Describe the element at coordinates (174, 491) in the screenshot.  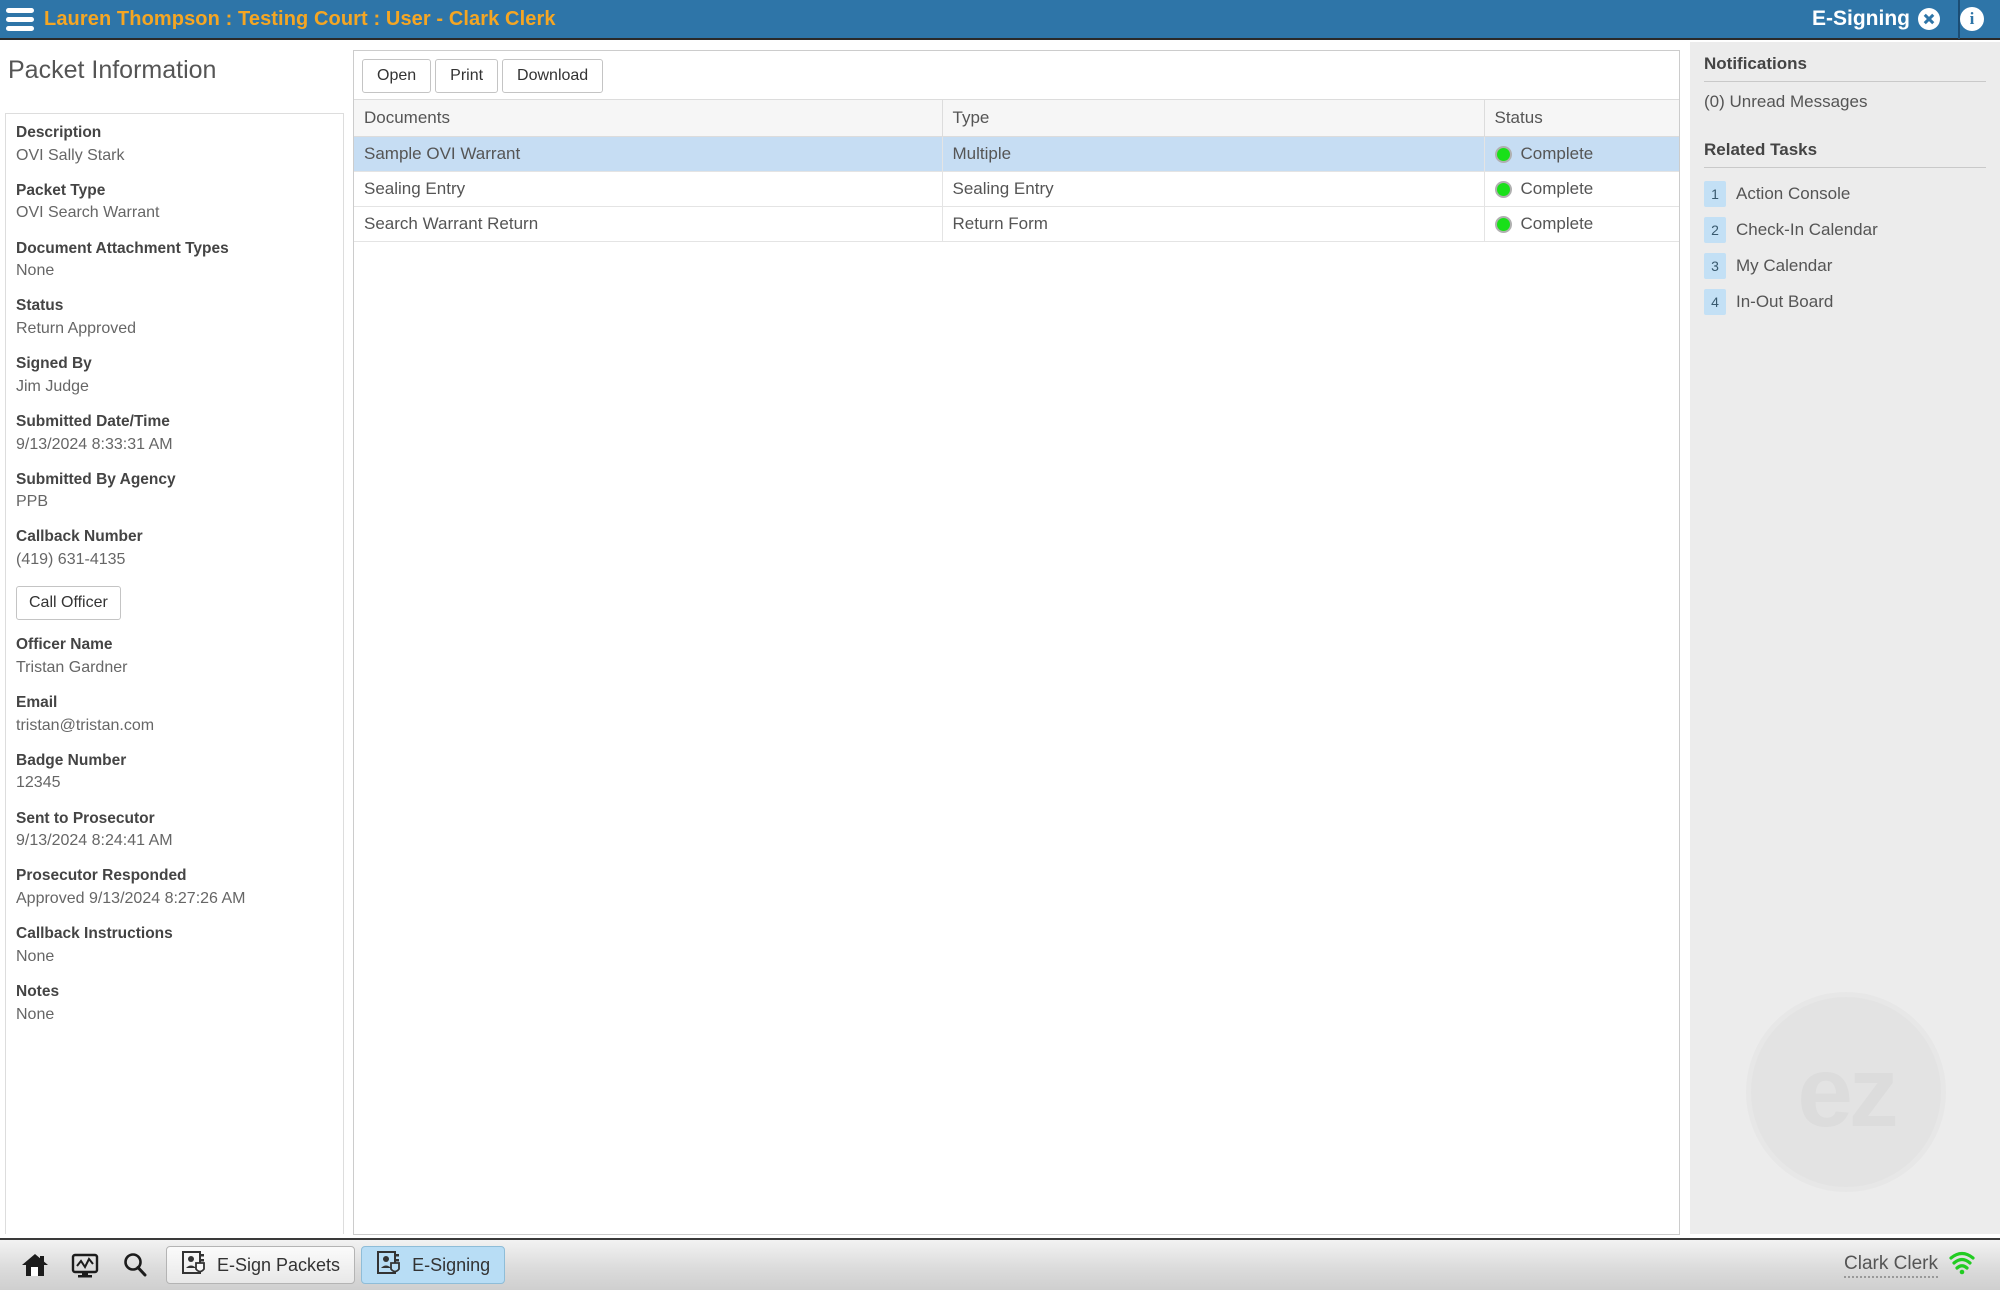
I see `field-submitted-by-agency: Submitted By Agency PPB` at that location.